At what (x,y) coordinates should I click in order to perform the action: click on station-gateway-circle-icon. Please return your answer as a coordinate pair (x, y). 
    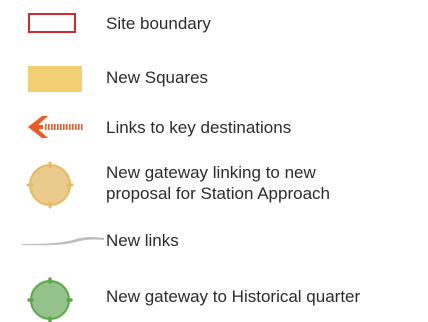
    Looking at the image, I should click on (50, 185).